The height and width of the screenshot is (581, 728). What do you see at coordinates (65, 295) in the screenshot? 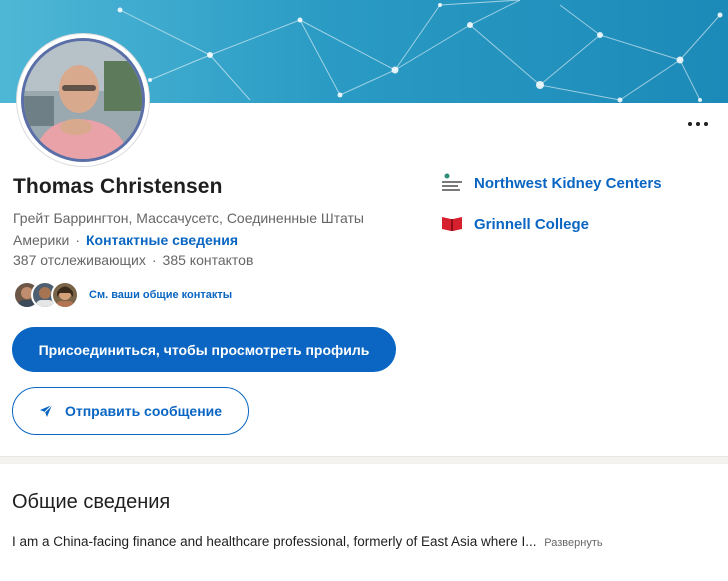
I see `mutual-avatar` at bounding box center [65, 295].